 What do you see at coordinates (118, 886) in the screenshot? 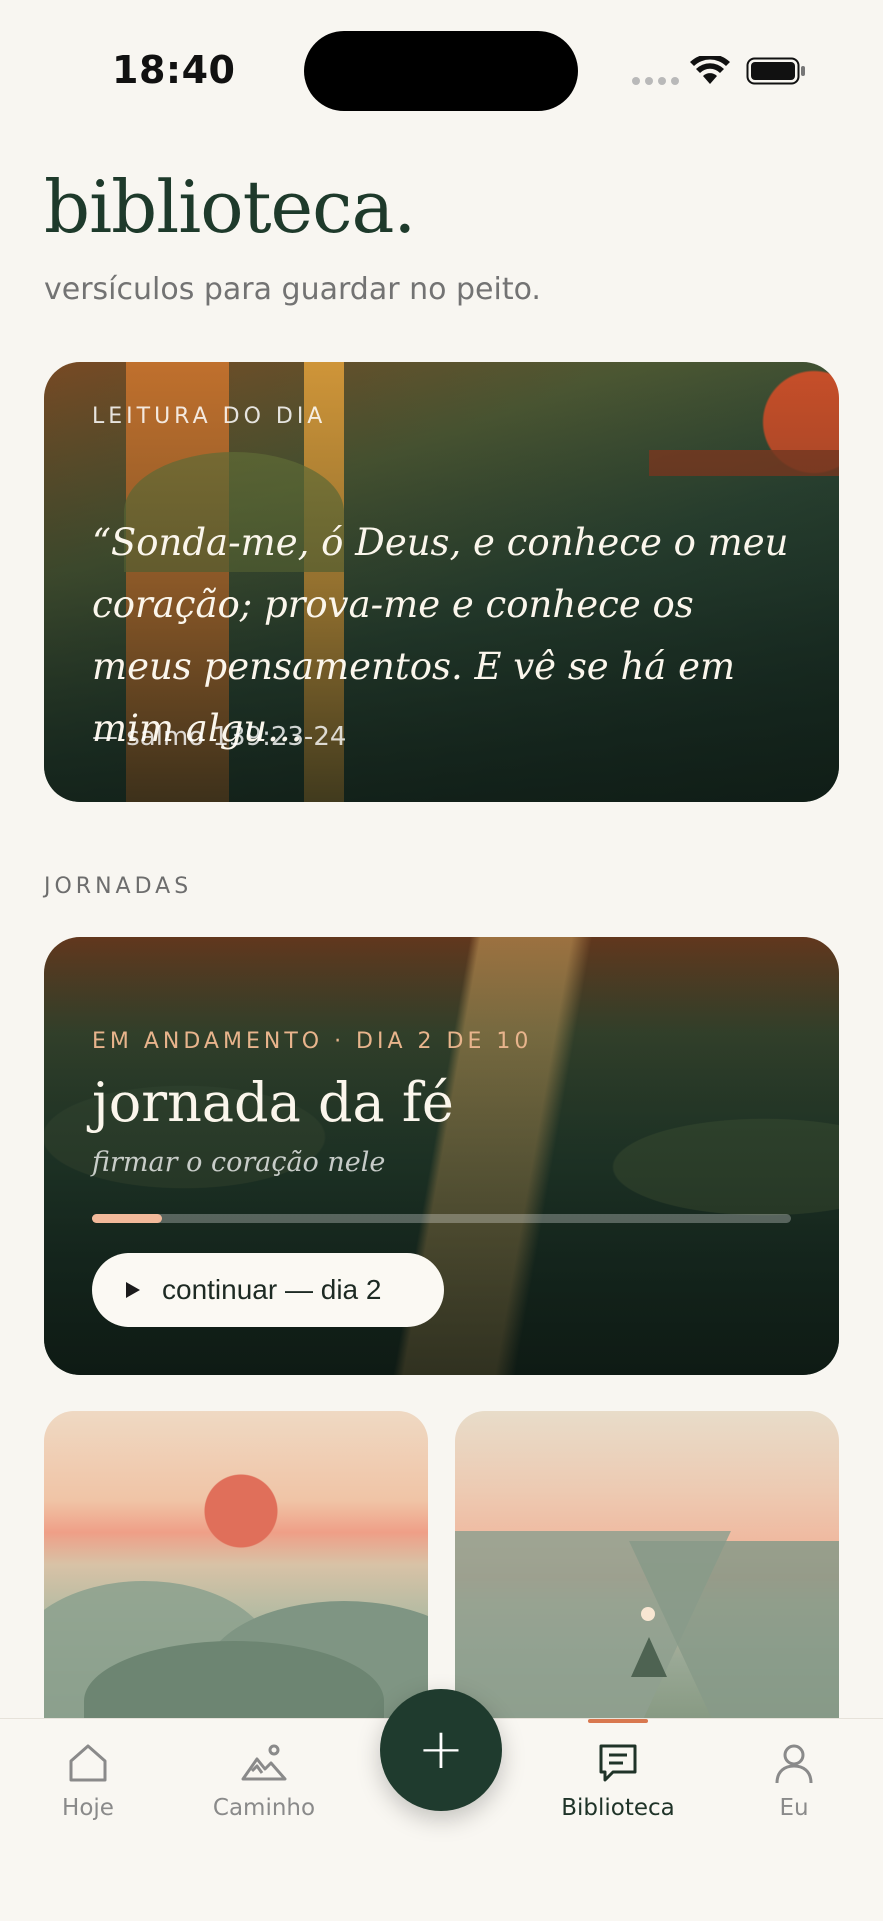
I see `journeys-section-label: JORNADAS` at bounding box center [118, 886].